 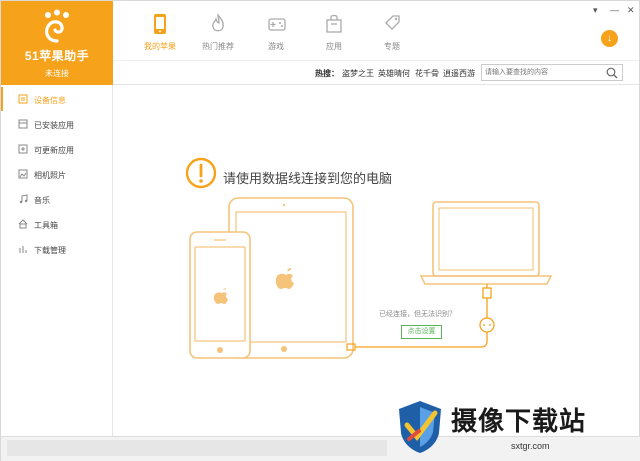 I want to click on watermark-url: sxtgr.com, so click(x=530, y=446).